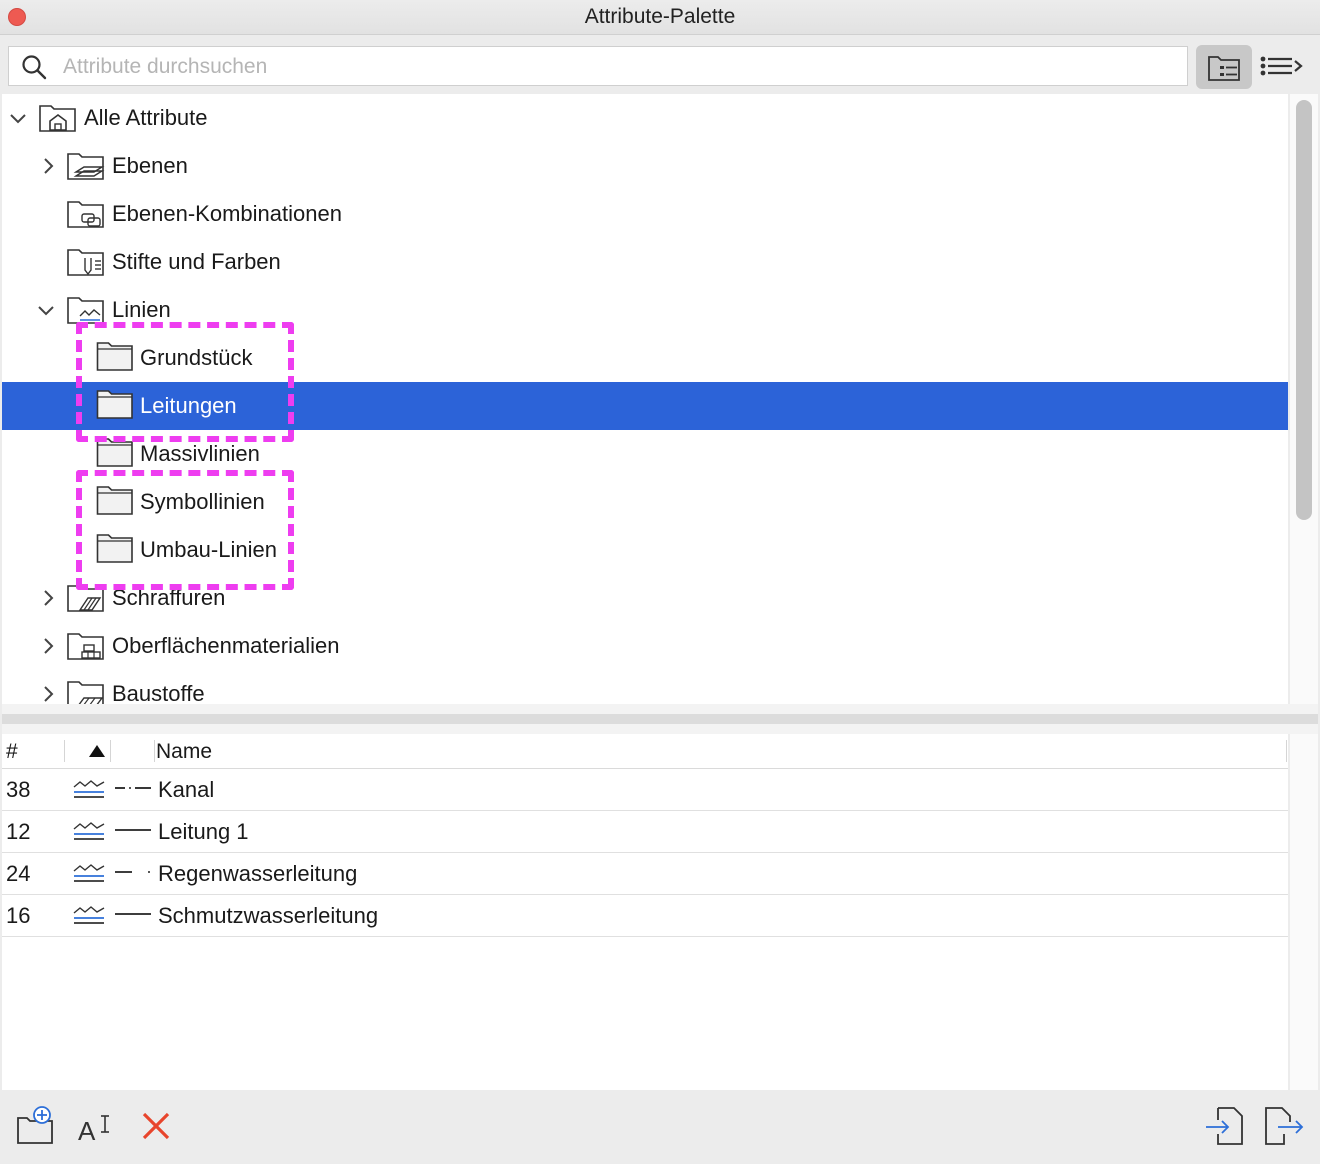 The width and height of the screenshot is (1320, 1164). Describe the element at coordinates (87, 1131) in the screenshot. I see `svg-text: A` at that location.